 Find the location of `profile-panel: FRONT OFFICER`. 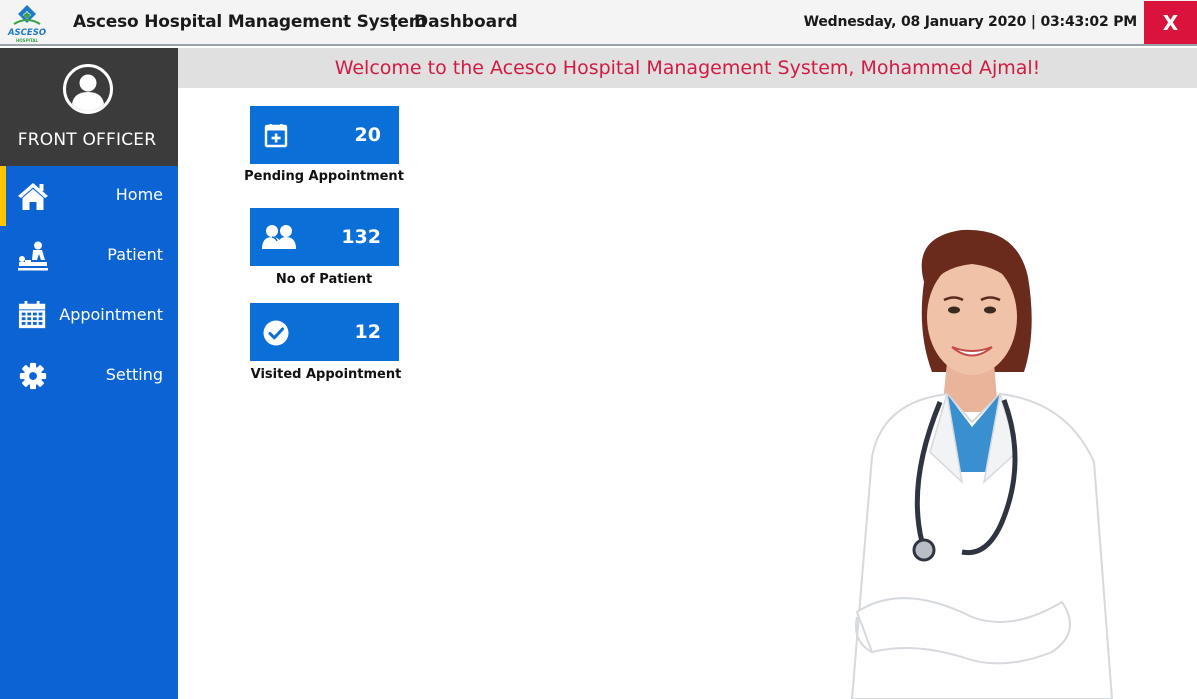

profile-panel: FRONT OFFICER is located at coordinates (89, 107).